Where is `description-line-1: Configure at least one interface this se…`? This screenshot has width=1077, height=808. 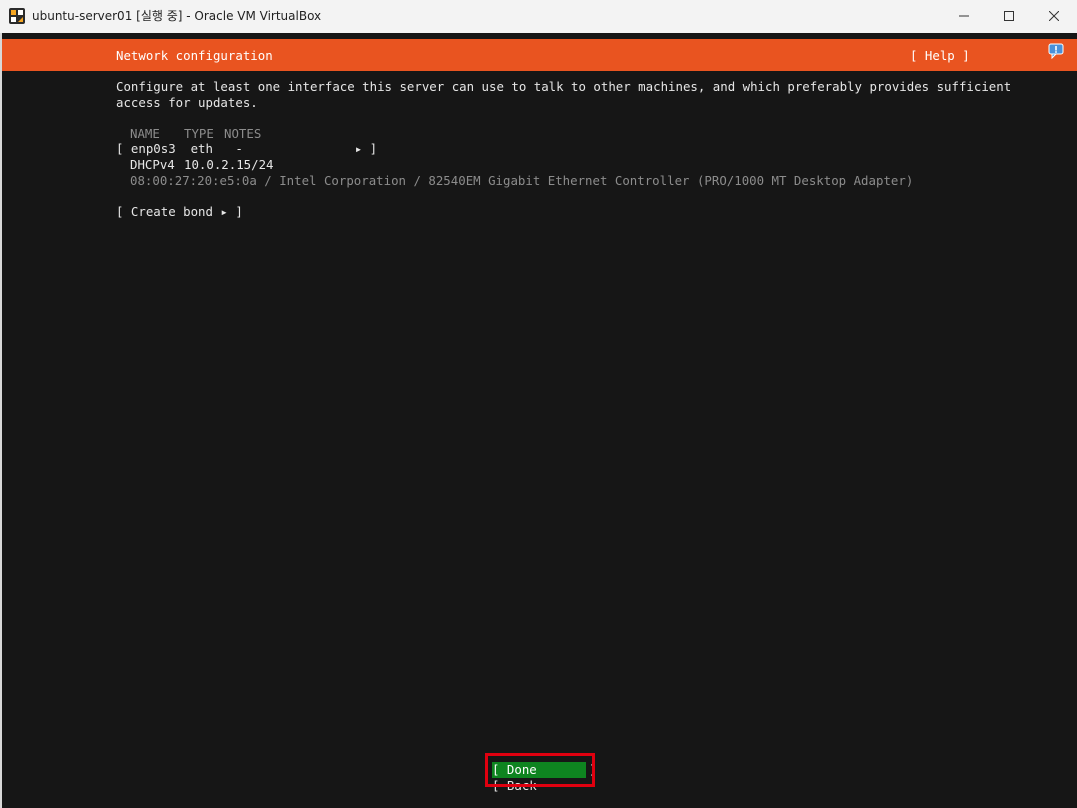 description-line-1: Configure at least one interface this se… is located at coordinates (564, 86).